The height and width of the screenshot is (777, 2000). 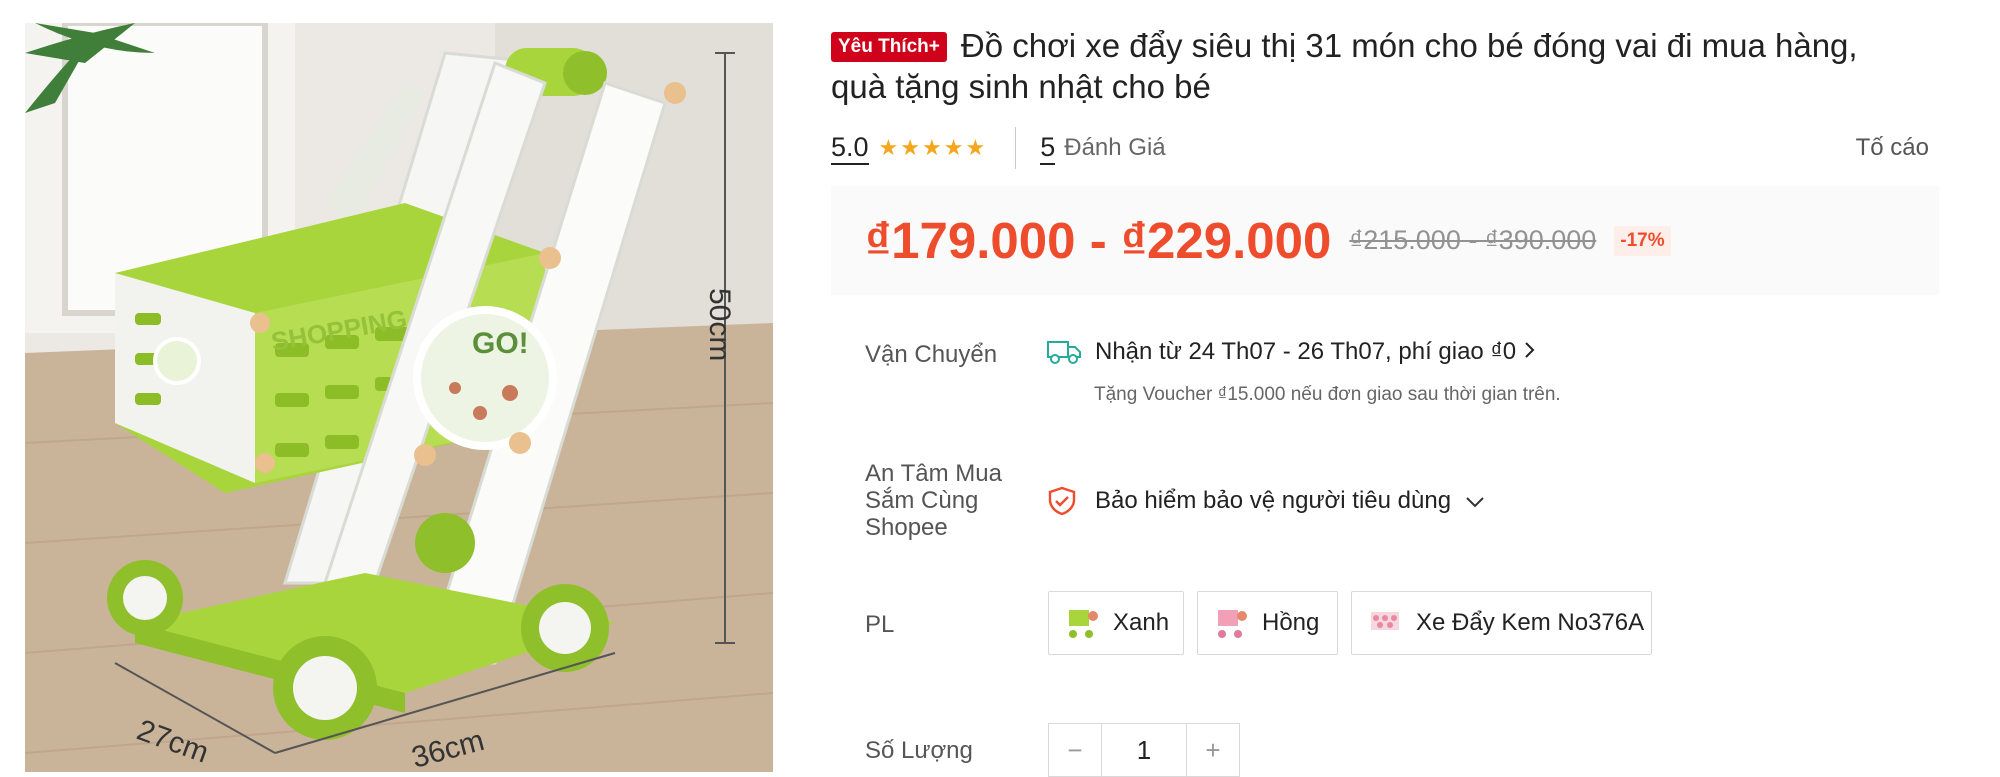 What do you see at coordinates (919, 750) in the screenshot?
I see `quantity-label: Số Lượng` at bounding box center [919, 750].